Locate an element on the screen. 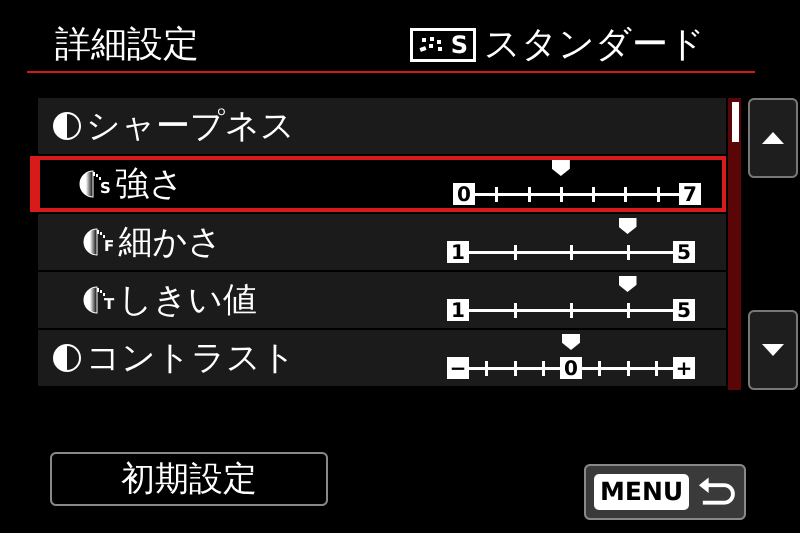  up-triangle-icon is located at coordinates (773, 138).